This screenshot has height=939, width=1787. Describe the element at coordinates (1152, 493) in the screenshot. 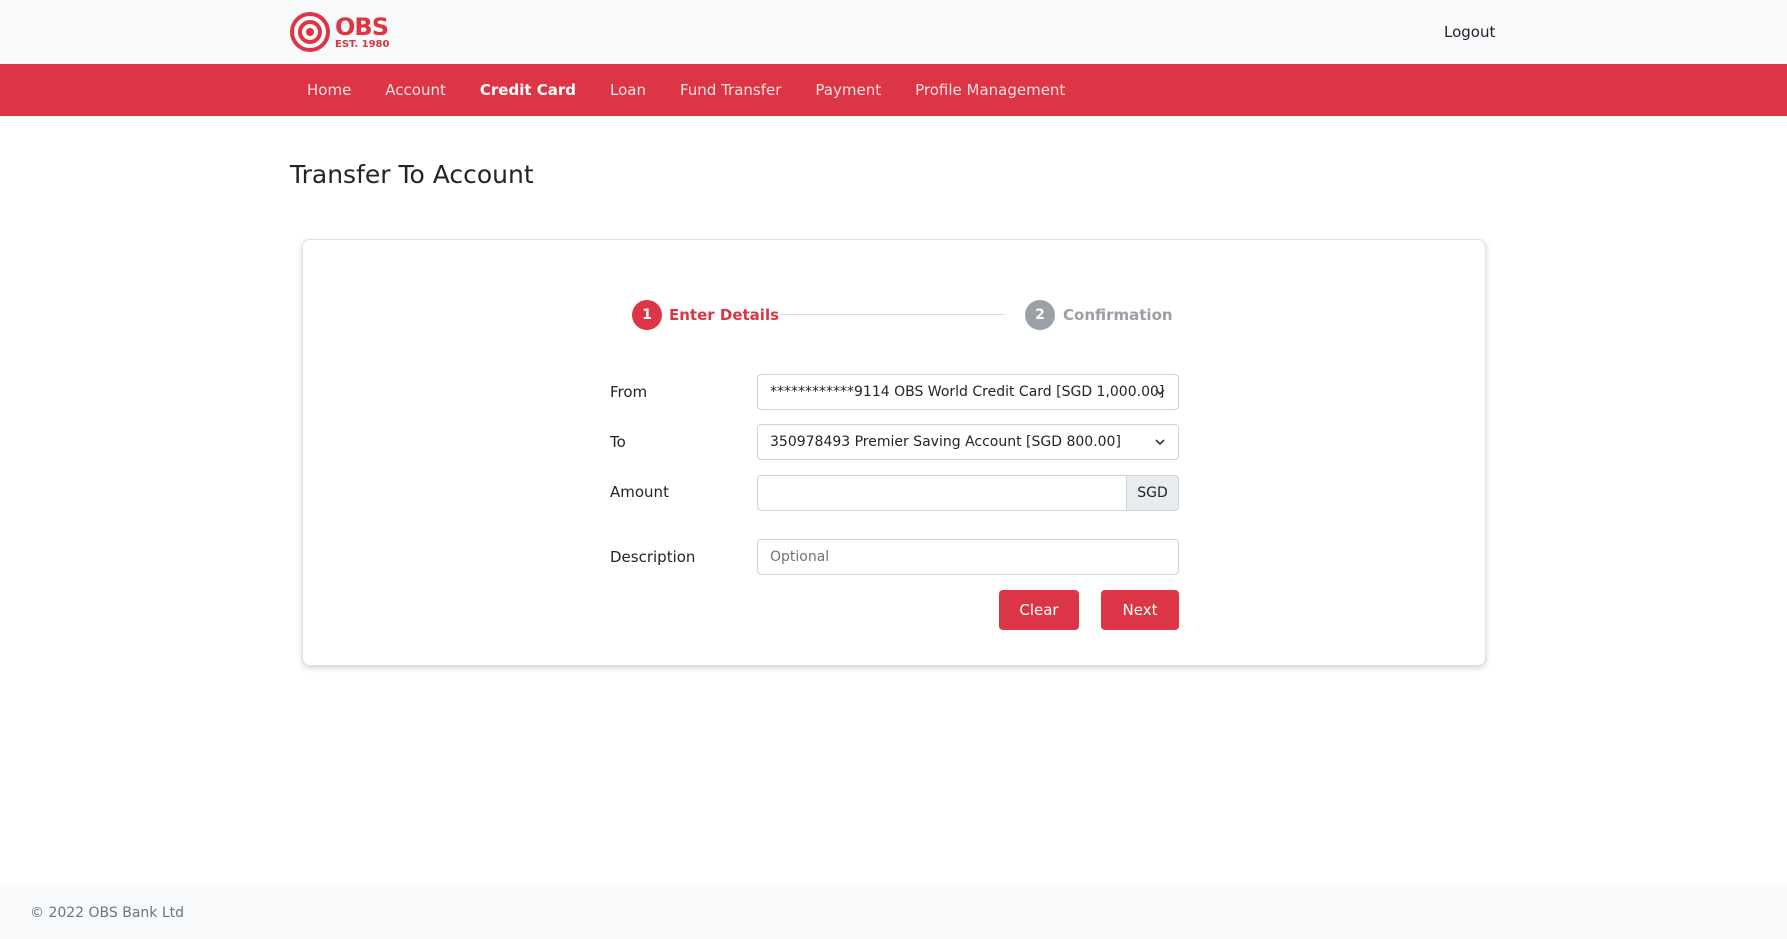

I see `currency-addon: SGD` at that location.